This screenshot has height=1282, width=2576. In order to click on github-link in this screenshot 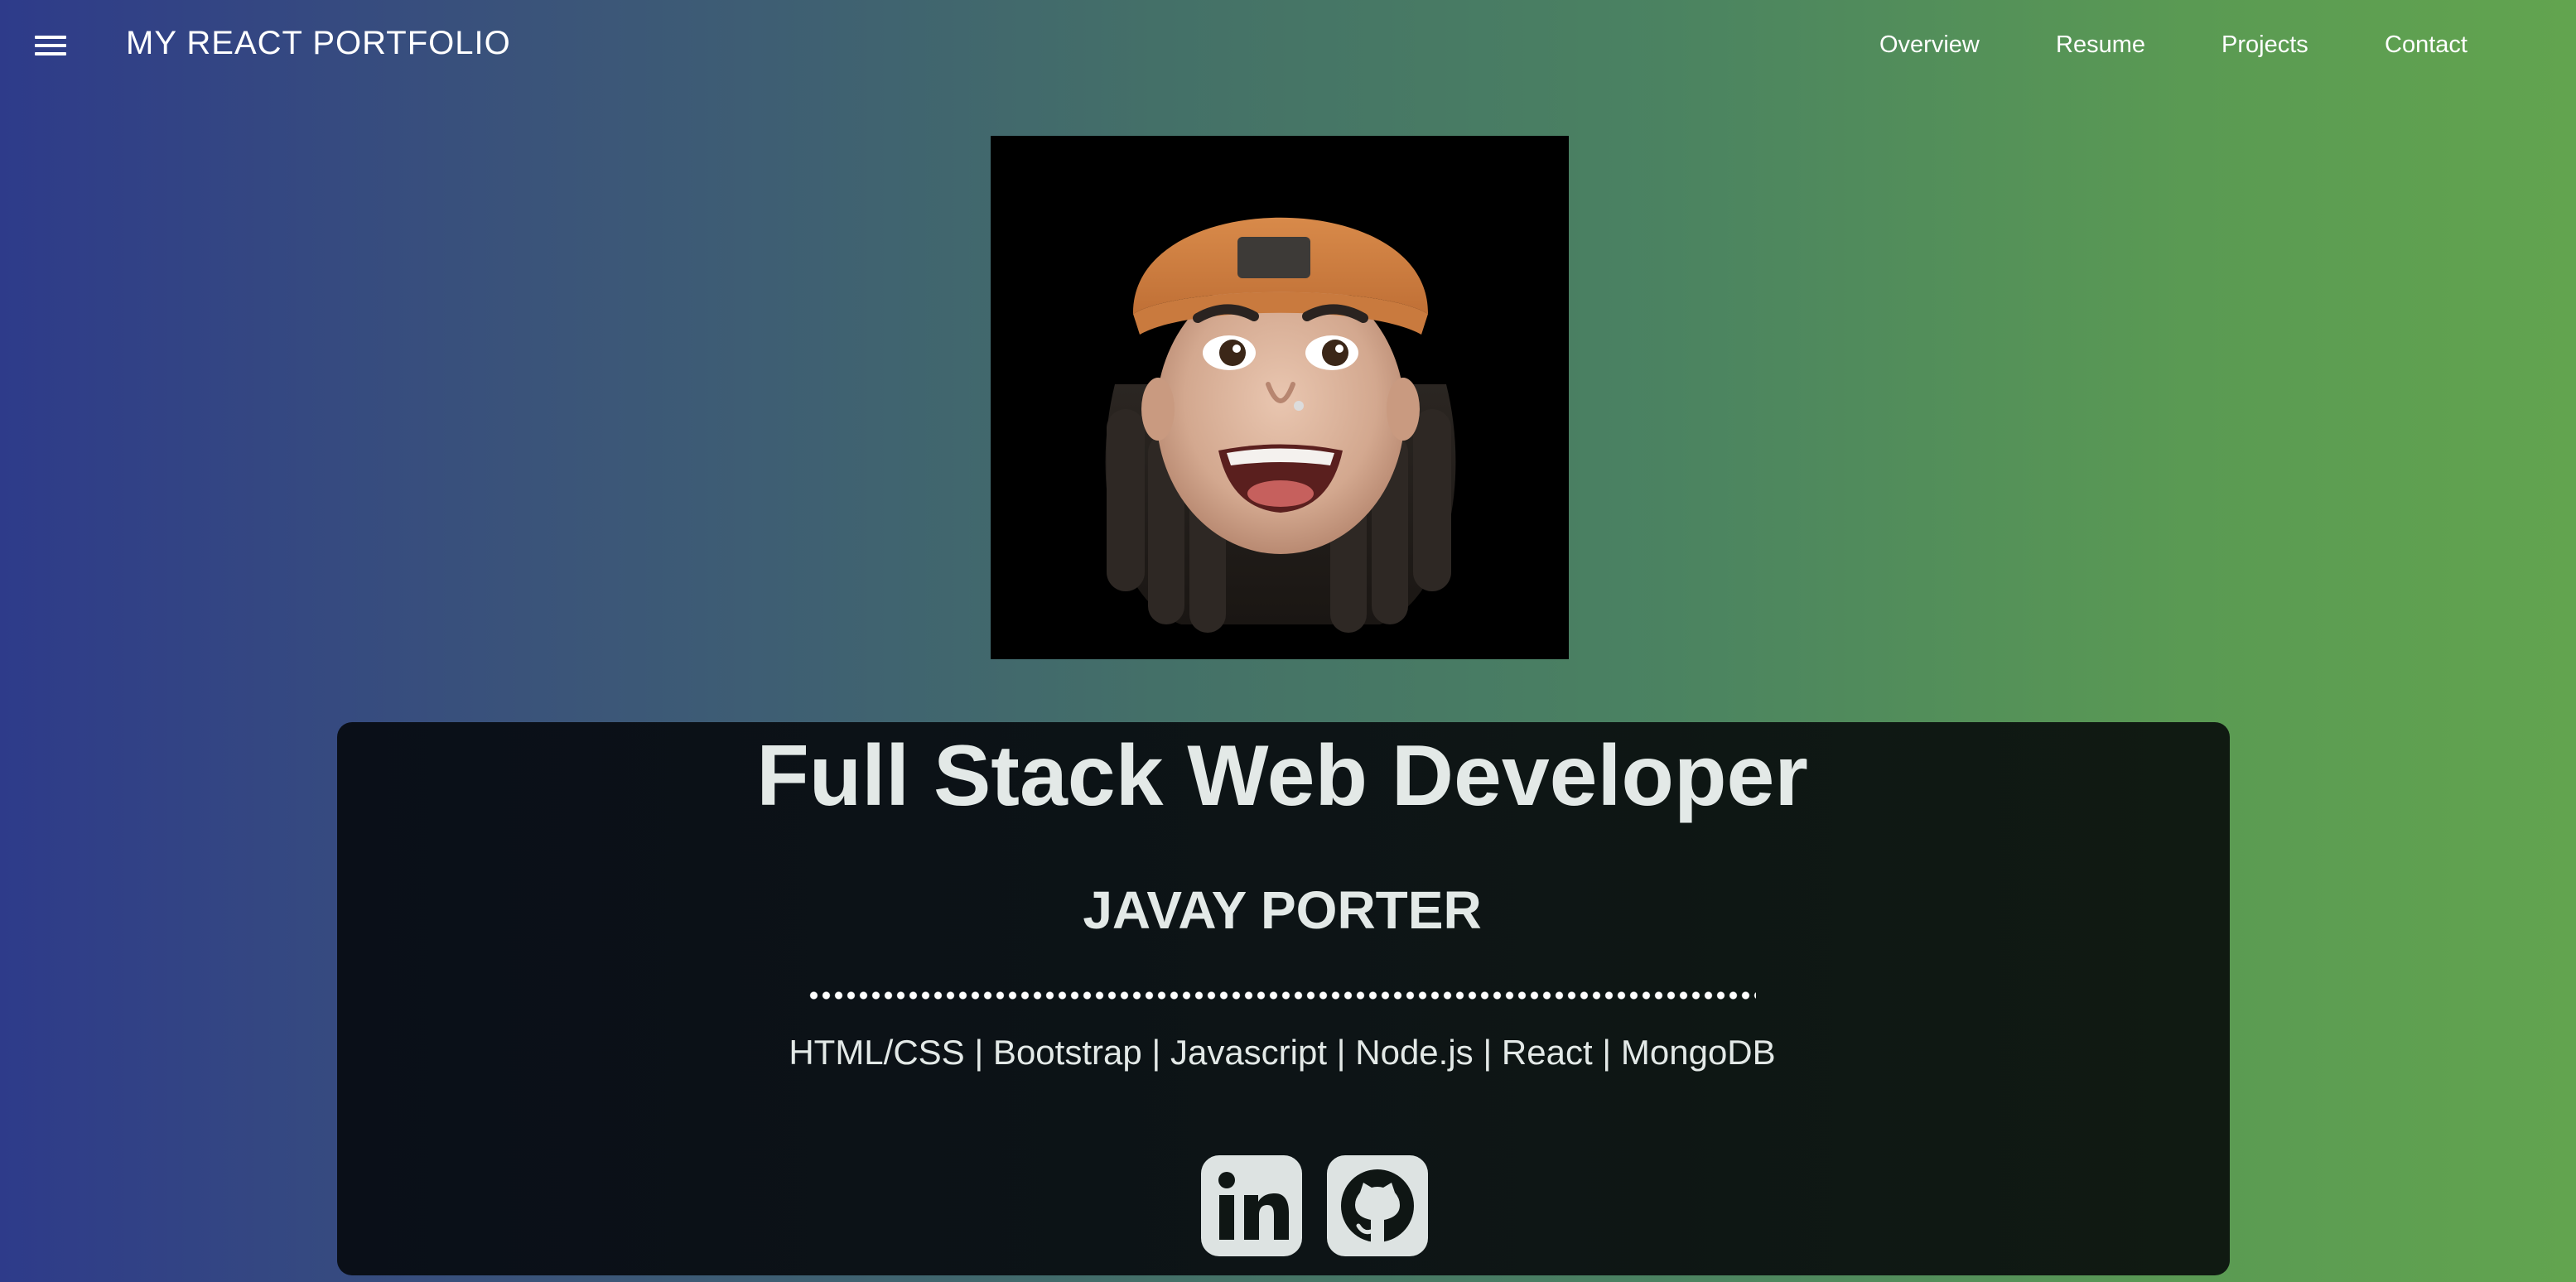, I will do `click(1377, 1205)`.